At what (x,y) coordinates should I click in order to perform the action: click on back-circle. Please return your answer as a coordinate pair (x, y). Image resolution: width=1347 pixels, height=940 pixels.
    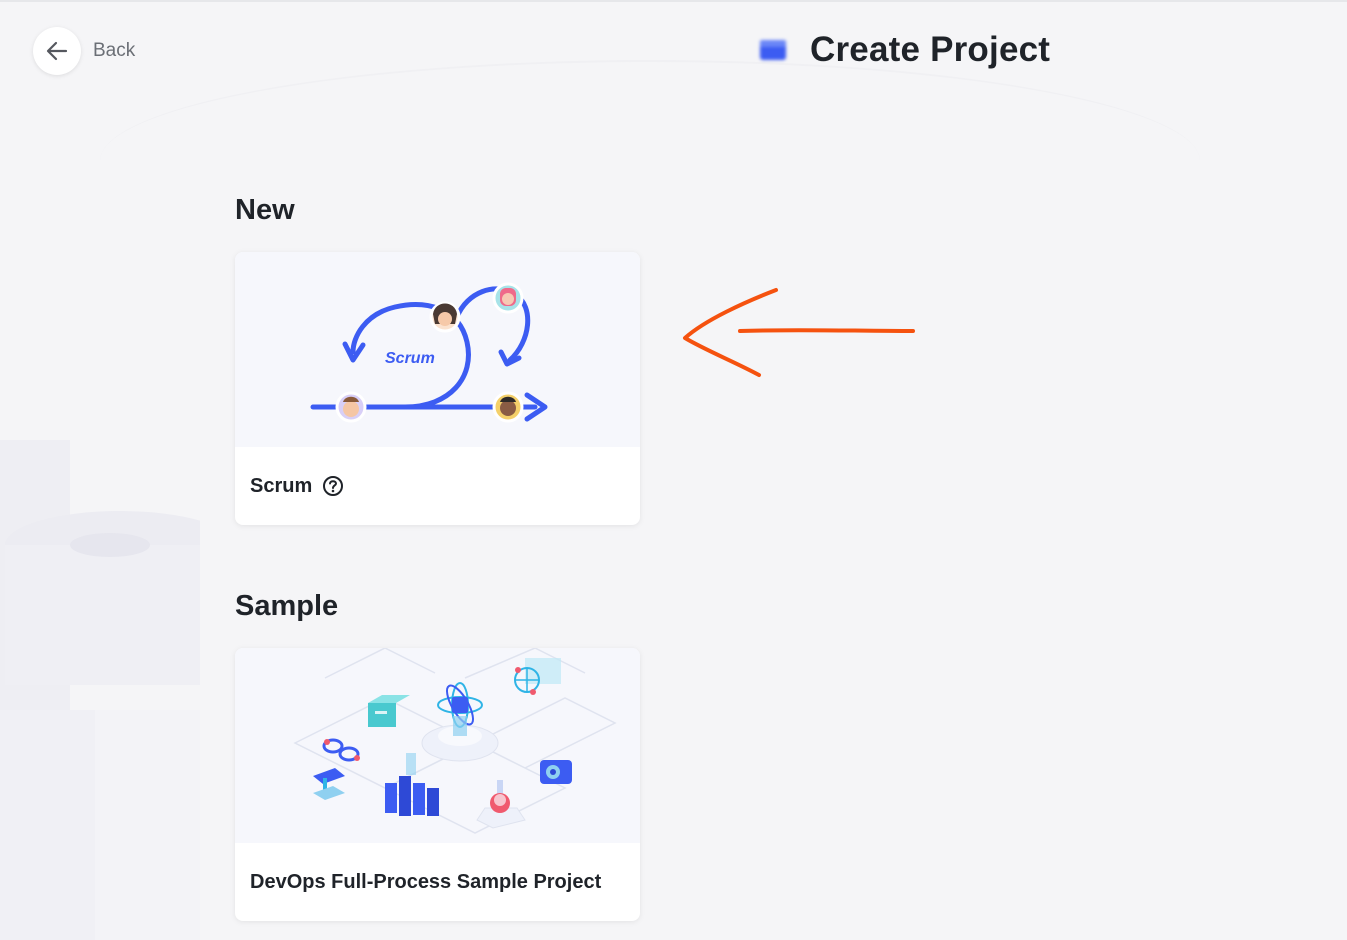
    Looking at the image, I should click on (57, 51).